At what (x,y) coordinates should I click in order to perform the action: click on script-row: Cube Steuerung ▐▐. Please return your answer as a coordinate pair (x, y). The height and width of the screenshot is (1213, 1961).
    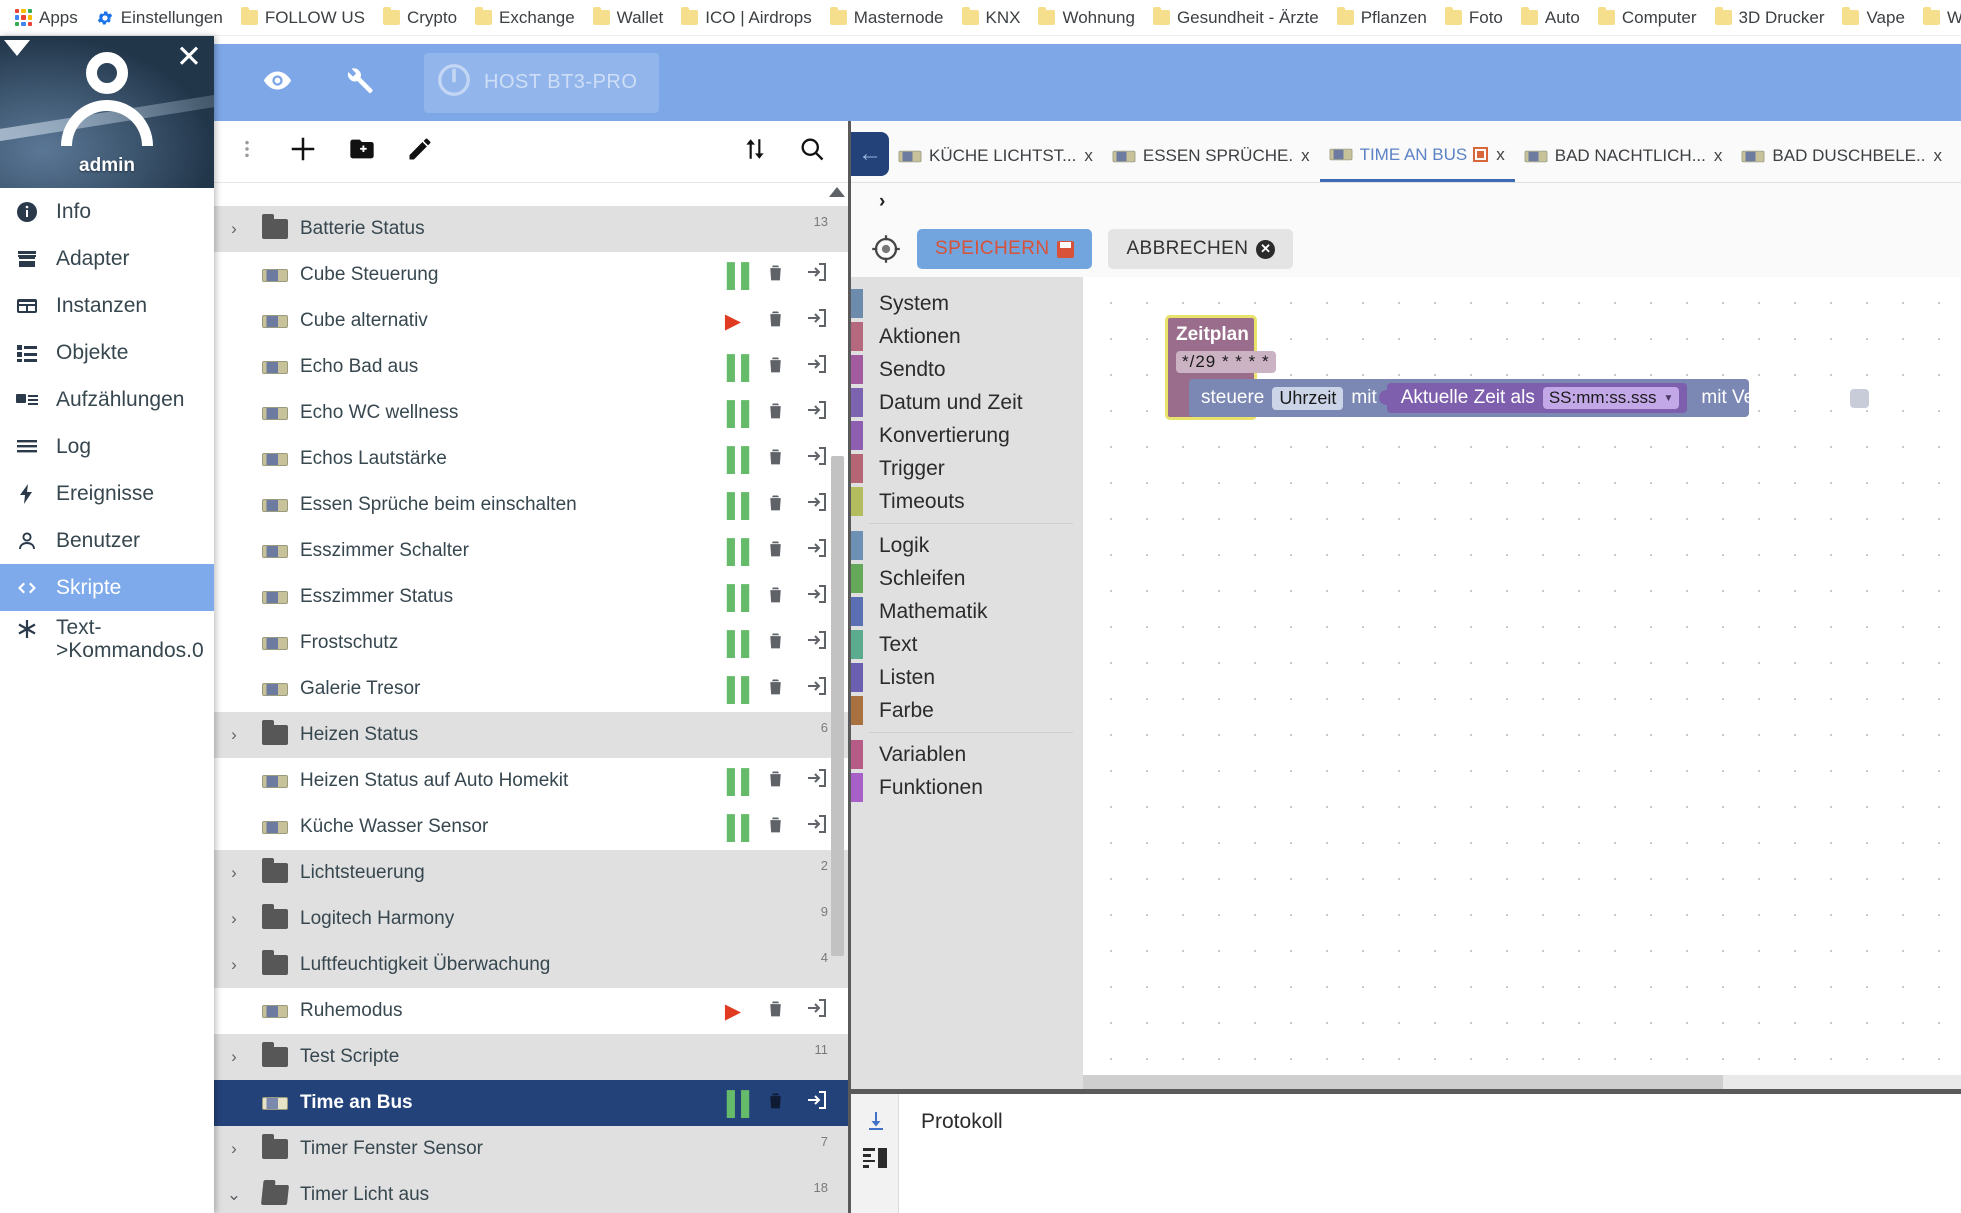
    Looking at the image, I should click on (531, 275).